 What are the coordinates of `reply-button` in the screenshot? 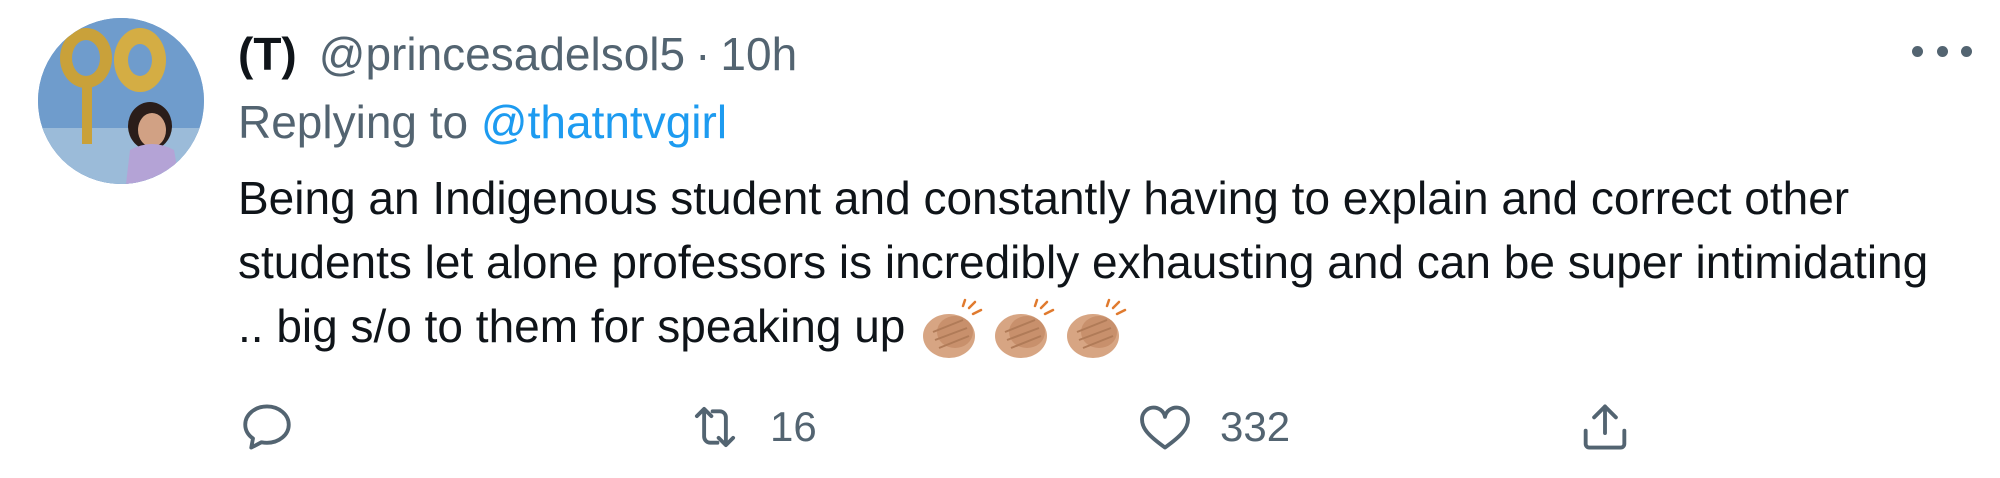 It's located at (267, 427).